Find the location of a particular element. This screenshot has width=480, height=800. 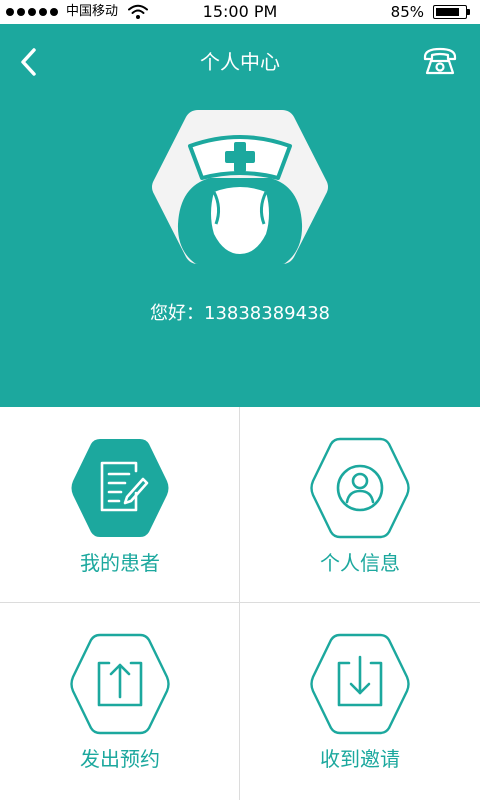

page-title: 个人中心 is located at coordinates (240, 62).